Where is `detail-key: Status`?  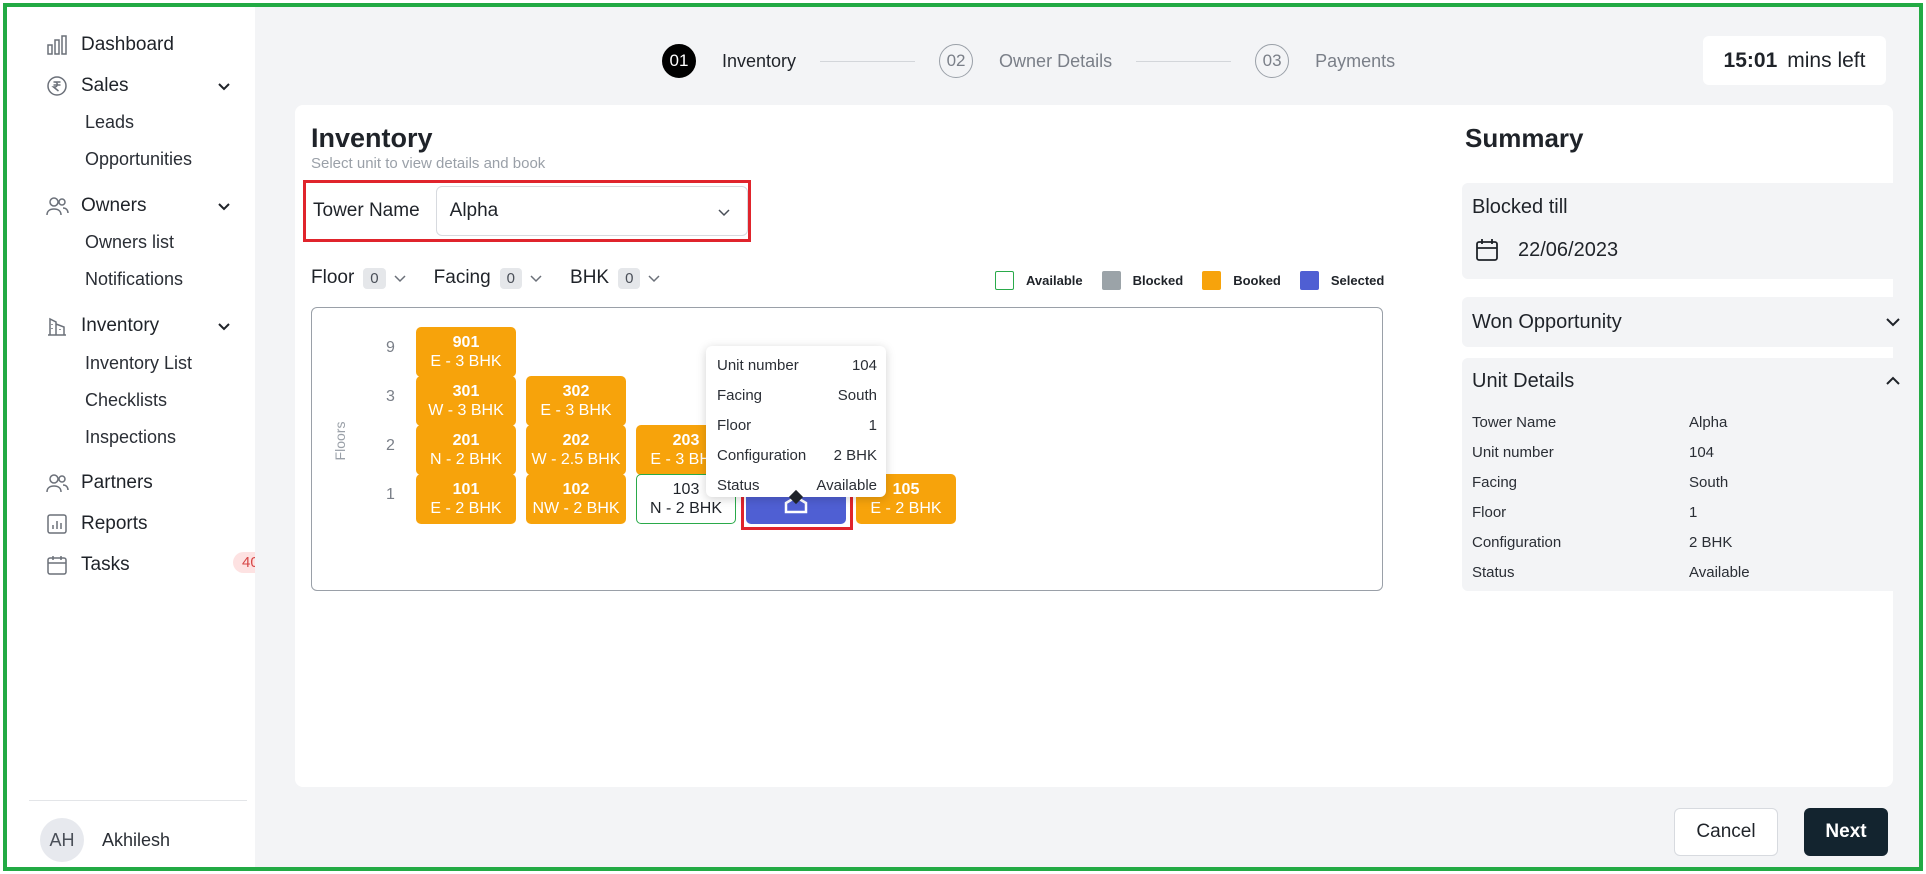
detail-key: Status is located at coordinates (1493, 572).